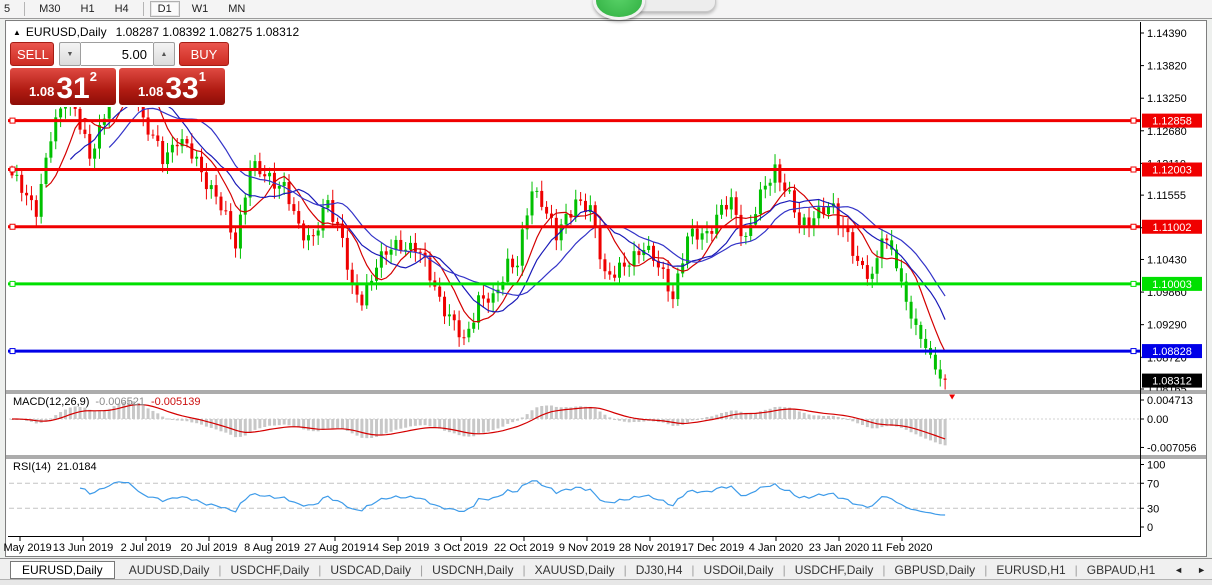 The image size is (1212, 585). What do you see at coordinates (207, 32) in the screenshot?
I see `chart-ohlc-quote: 1.08287 1.08392 1.08275 1.08312` at bounding box center [207, 32].